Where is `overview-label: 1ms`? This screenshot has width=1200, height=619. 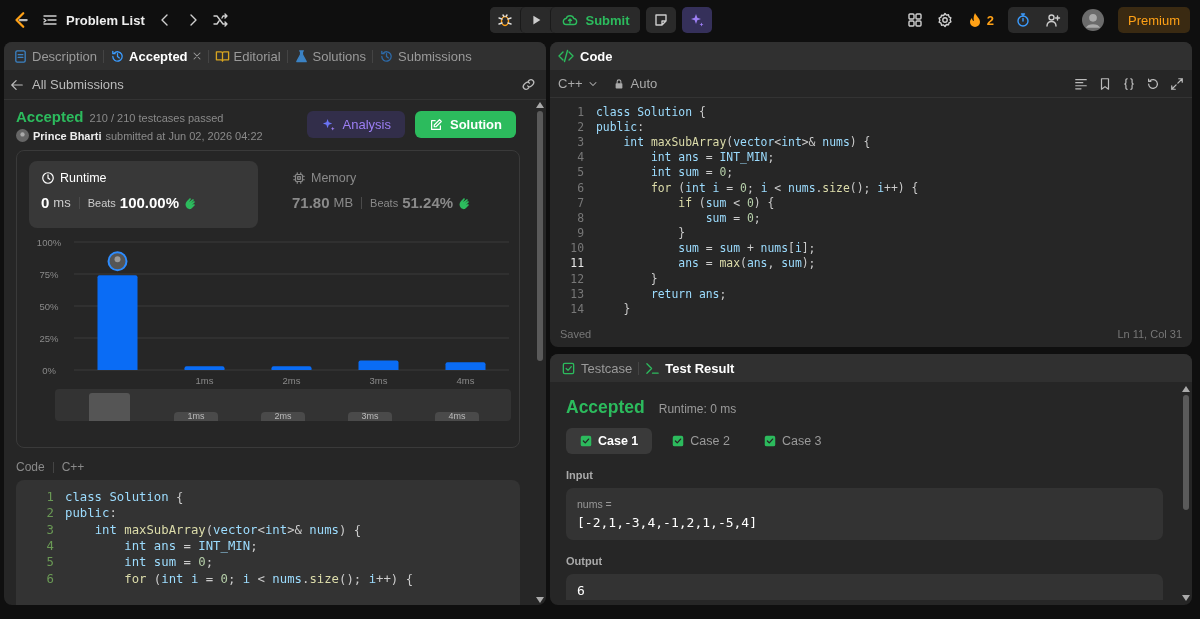 overview-label: 1ms is located at coordinates (196, 416).